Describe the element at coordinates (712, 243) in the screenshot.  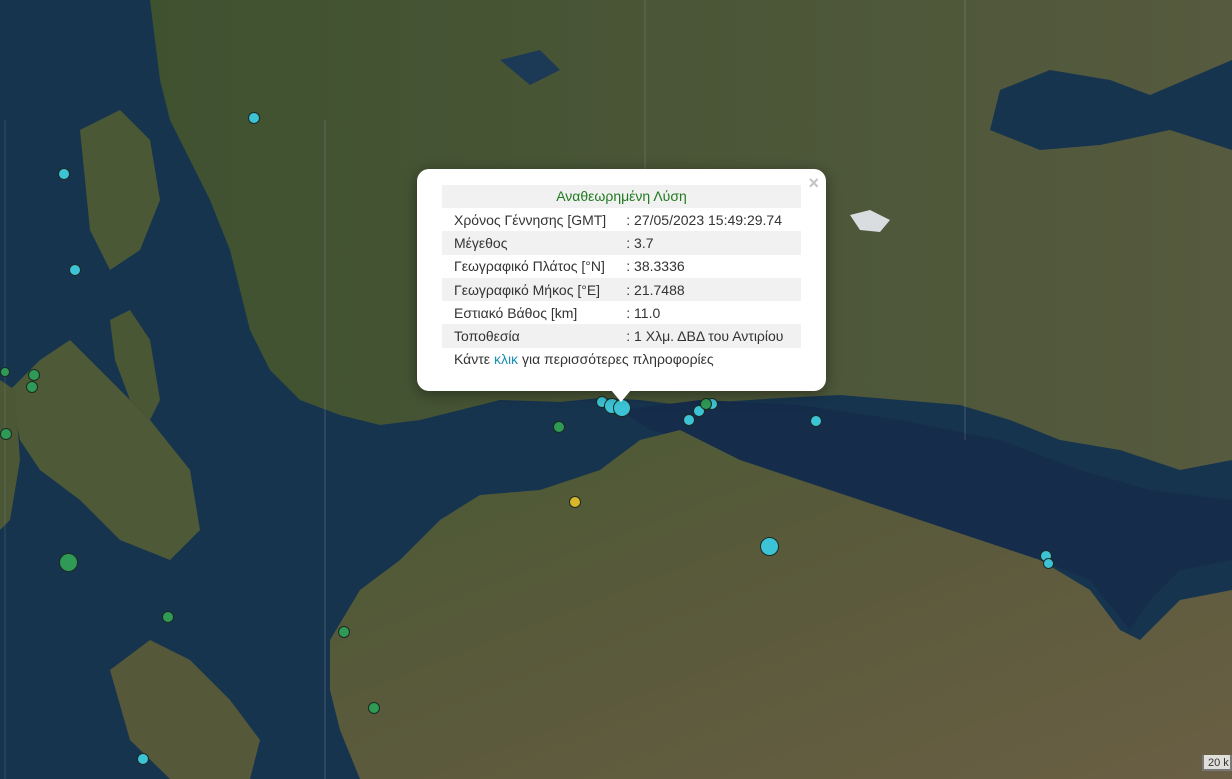
I see `row-value: : 3.7` at that location.